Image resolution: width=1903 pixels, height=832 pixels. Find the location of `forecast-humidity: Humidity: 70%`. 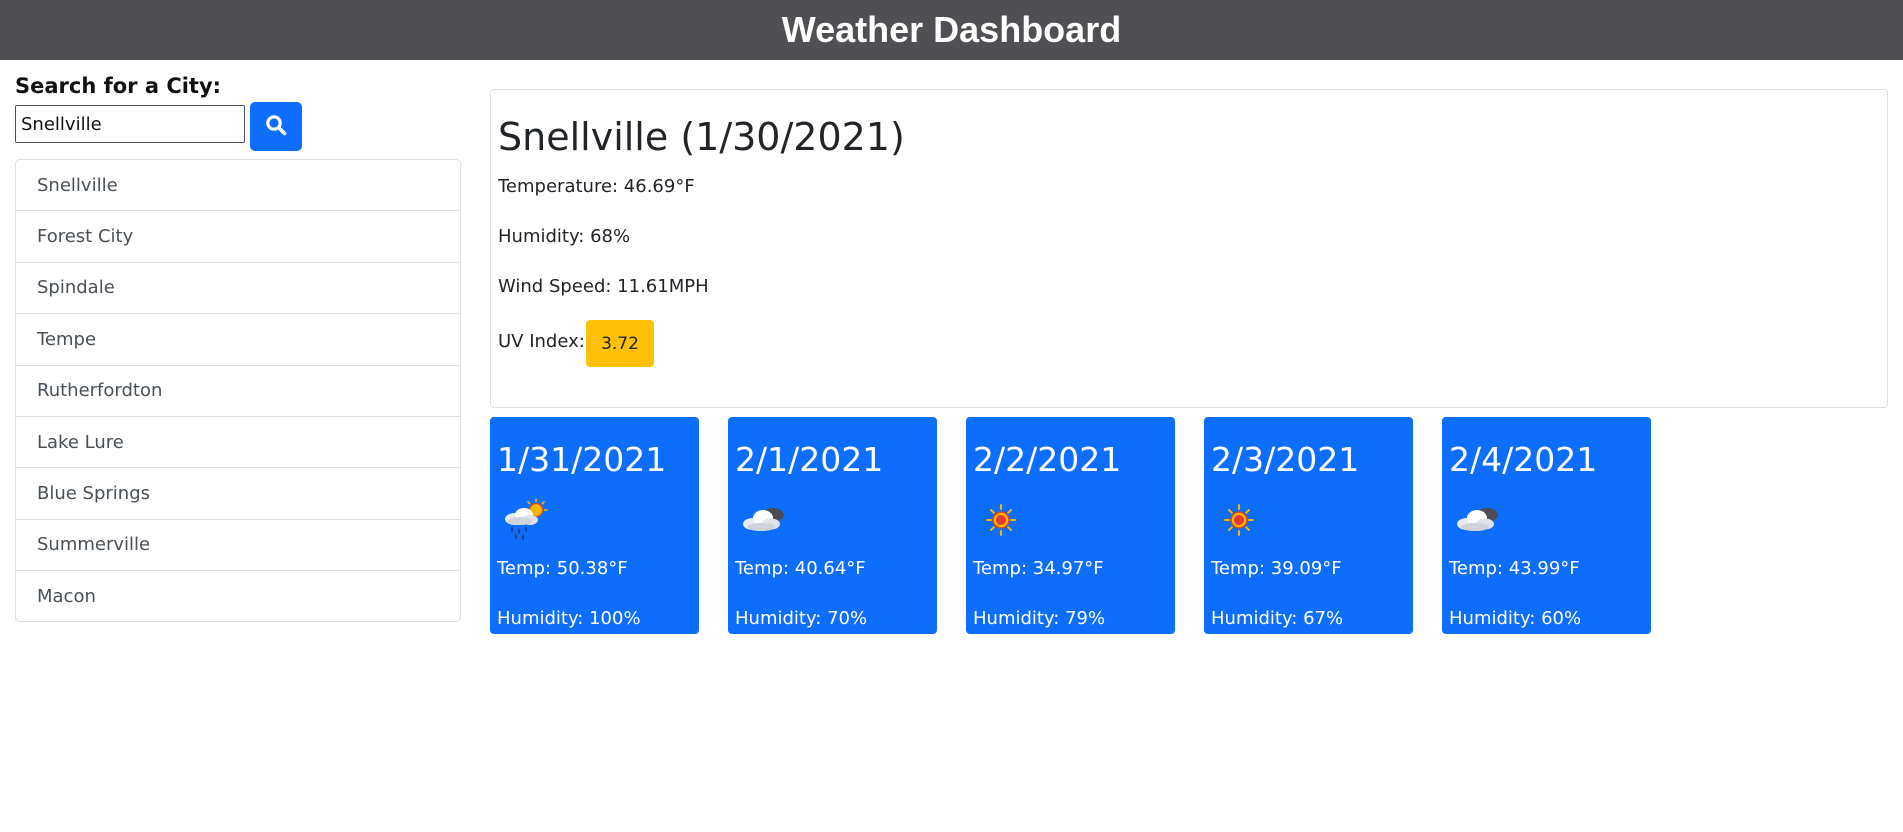

forecast-humidity: Humidity: 70% is located at coordinates (801, 618).